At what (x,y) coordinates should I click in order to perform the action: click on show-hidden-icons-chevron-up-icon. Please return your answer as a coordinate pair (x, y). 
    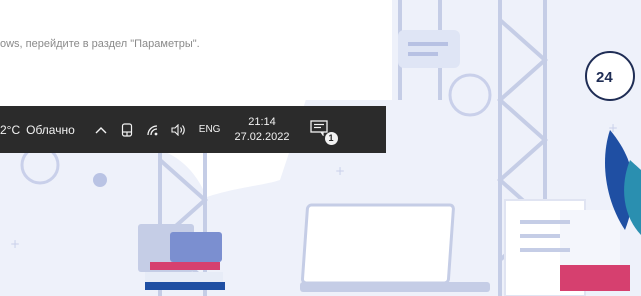
    Looking at the image, I should click on (101, 130).